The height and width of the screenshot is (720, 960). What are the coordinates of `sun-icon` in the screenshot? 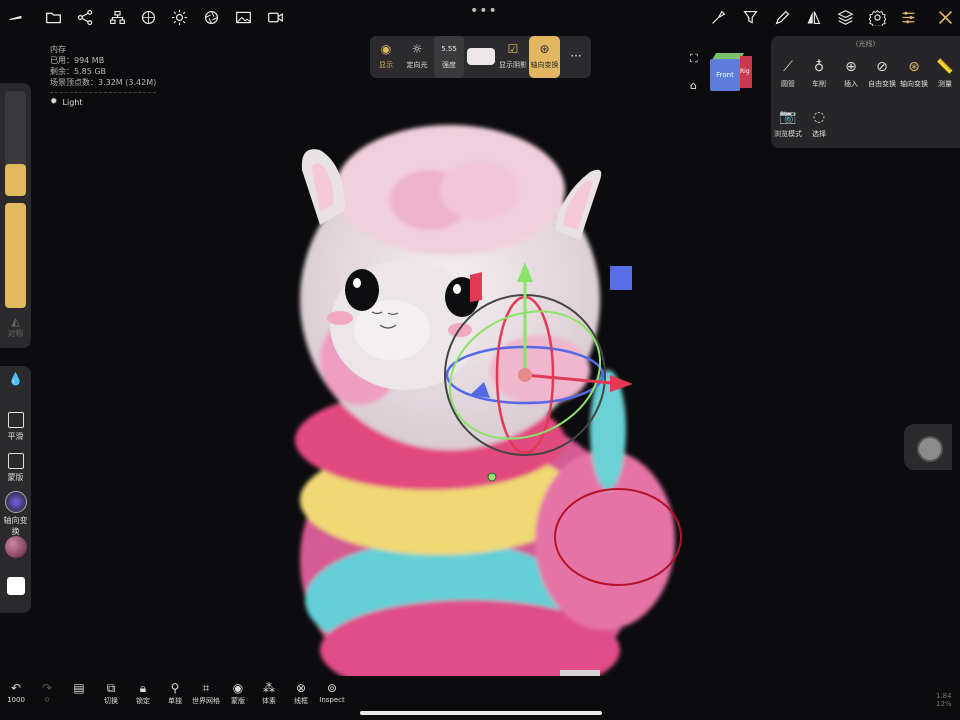 It's located at (179, 17).